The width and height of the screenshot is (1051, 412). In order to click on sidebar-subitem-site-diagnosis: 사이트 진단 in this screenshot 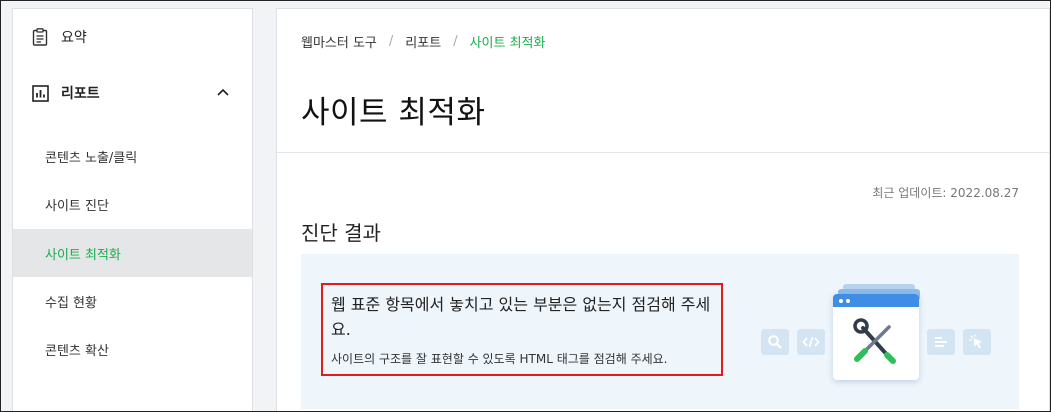, I will do `click(132, 204)`.